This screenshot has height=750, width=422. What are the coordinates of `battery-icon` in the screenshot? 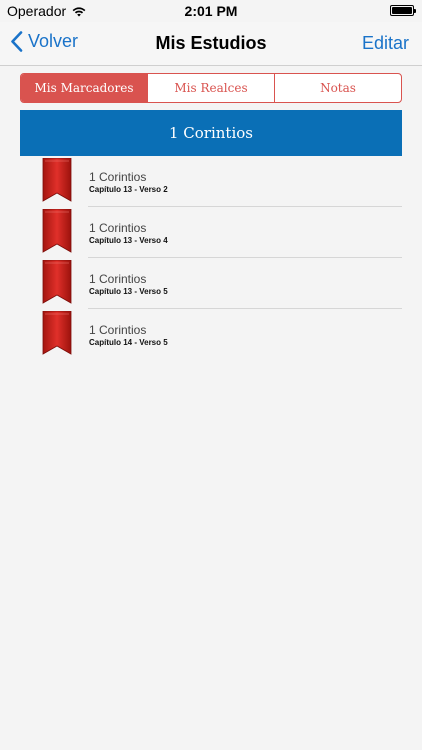 It's located at (403, 10).